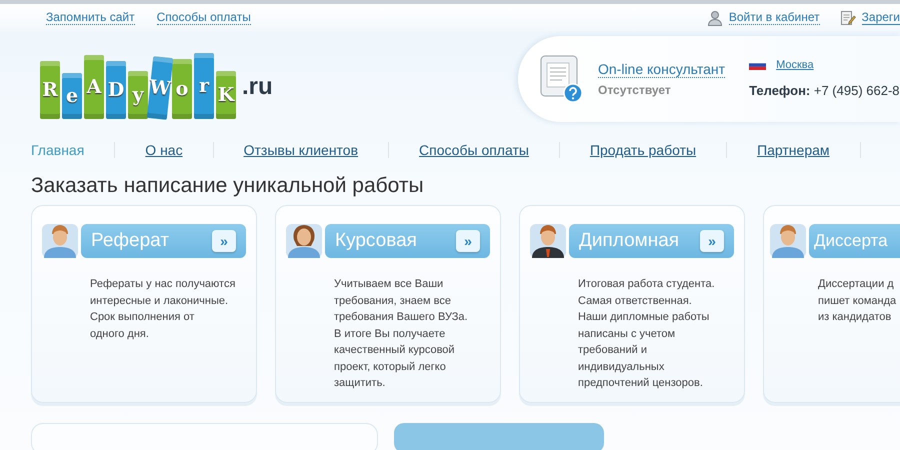  What do you see at coordinates (824, 90) in the screenshot?
I see `phone-number: Телефон: +7 (495) 662-8` at bounding box center [824, 90].